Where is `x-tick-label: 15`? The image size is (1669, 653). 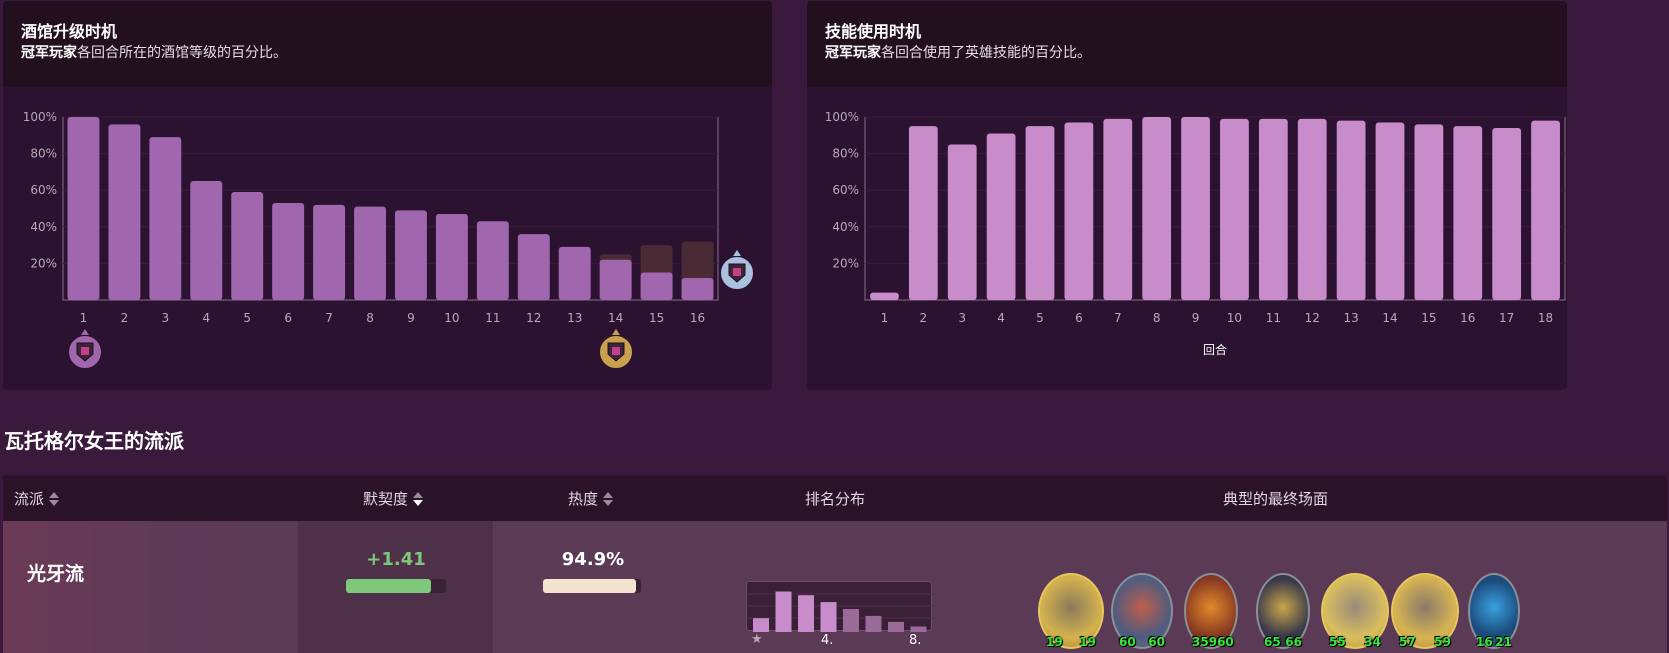
x-tick-label: 15 is located at coordinates (1428, 318).